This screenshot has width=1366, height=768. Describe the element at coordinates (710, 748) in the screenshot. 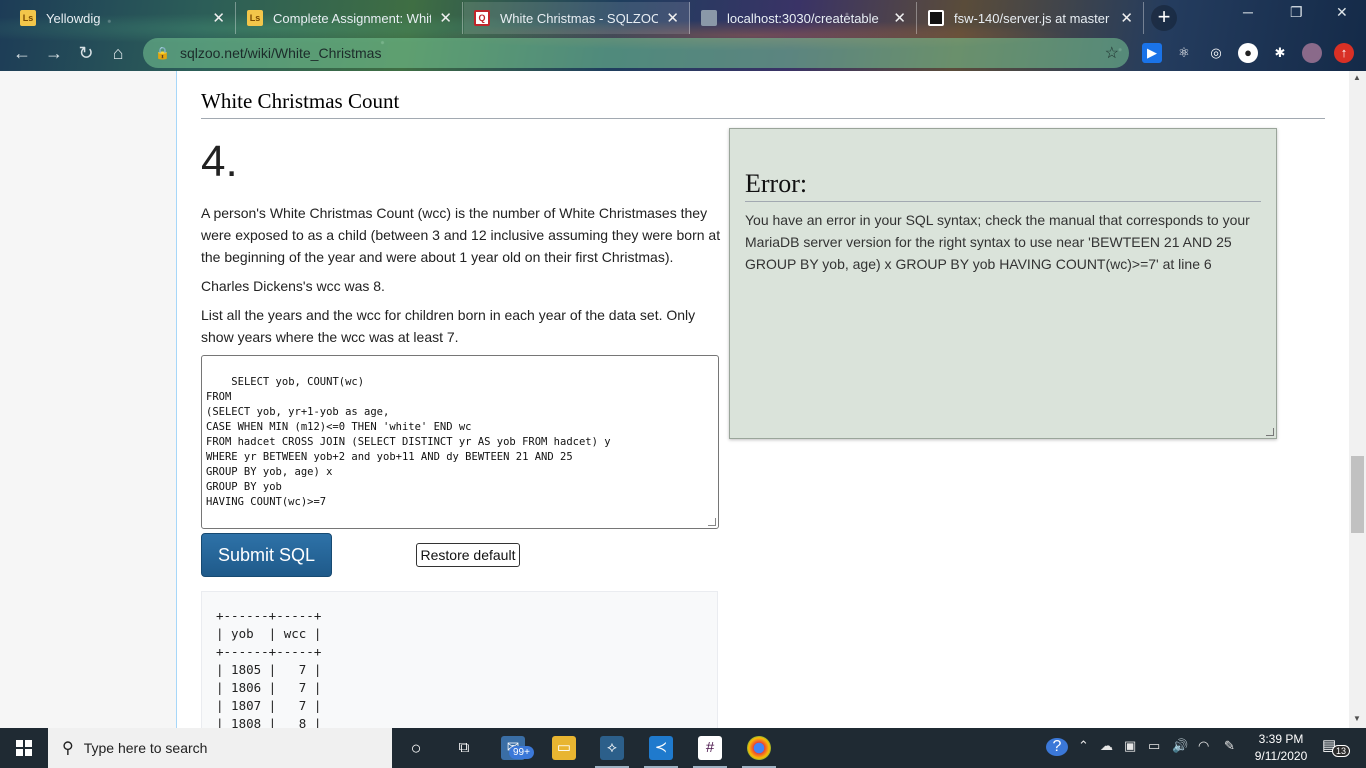

I see `slack-icon: #` at that location.